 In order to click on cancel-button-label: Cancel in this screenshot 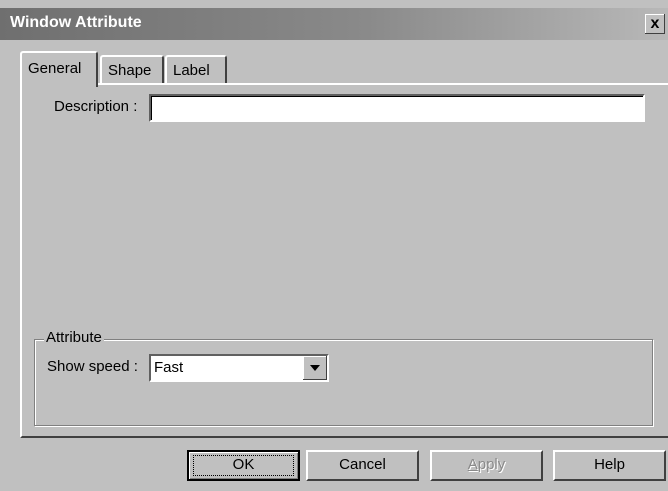, I will do `click(362, 464)`.